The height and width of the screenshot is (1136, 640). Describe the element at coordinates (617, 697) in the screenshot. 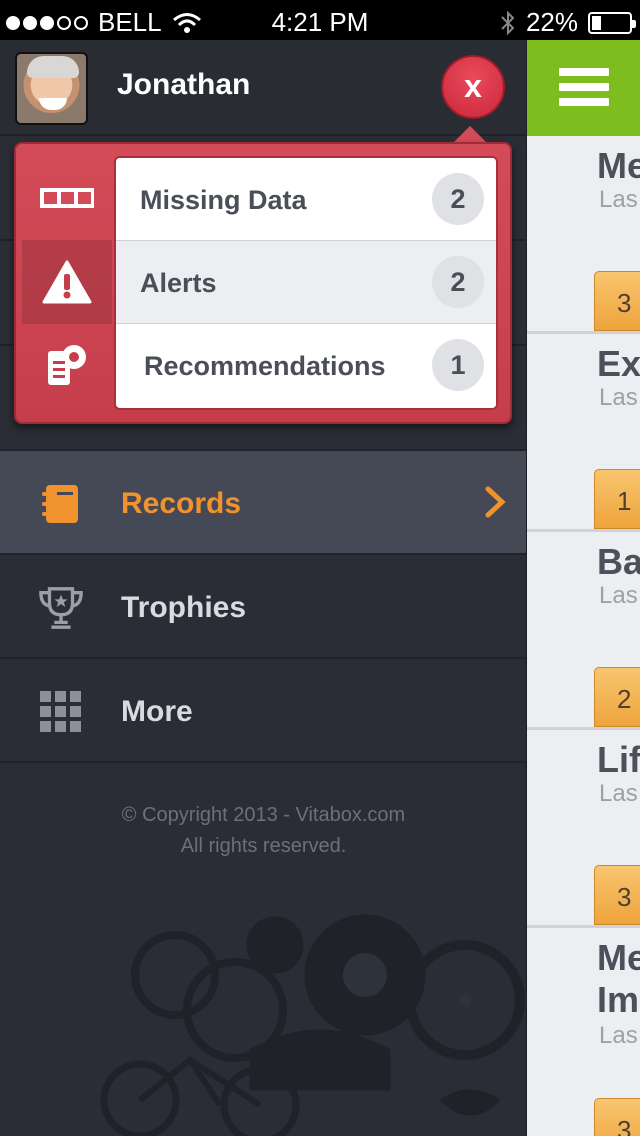

I see `card-count-badge: 2` at that location.